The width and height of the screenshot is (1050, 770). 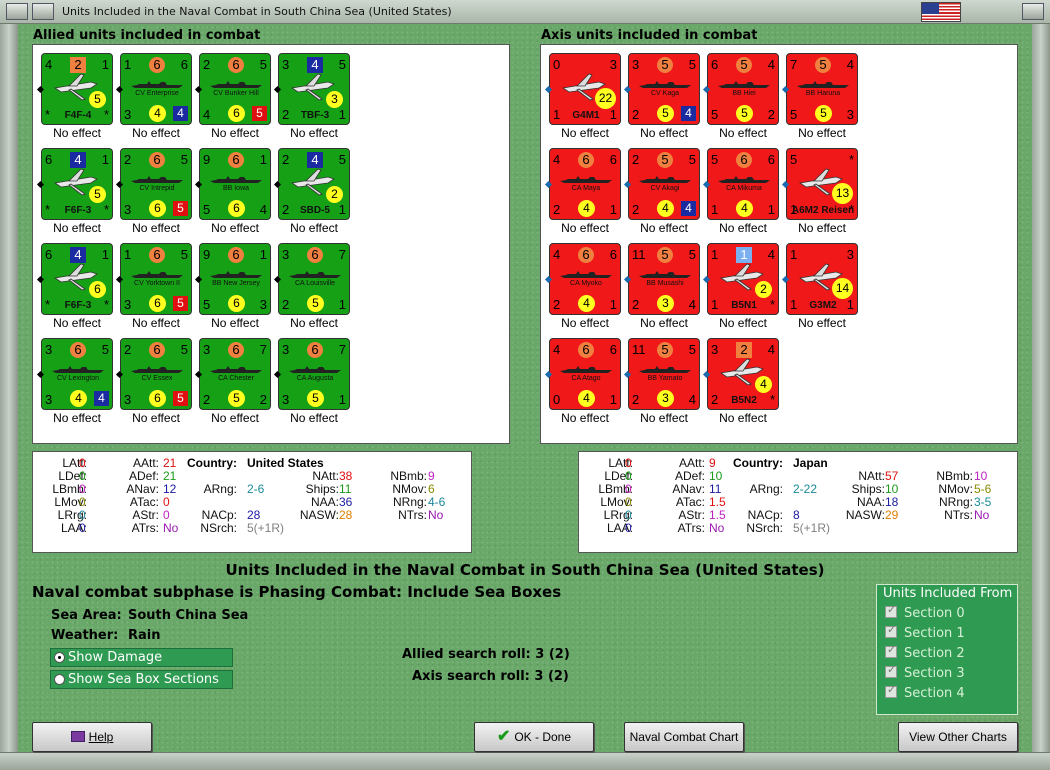 I want to click on axis-ships: 10, so click(x=892, y=489).